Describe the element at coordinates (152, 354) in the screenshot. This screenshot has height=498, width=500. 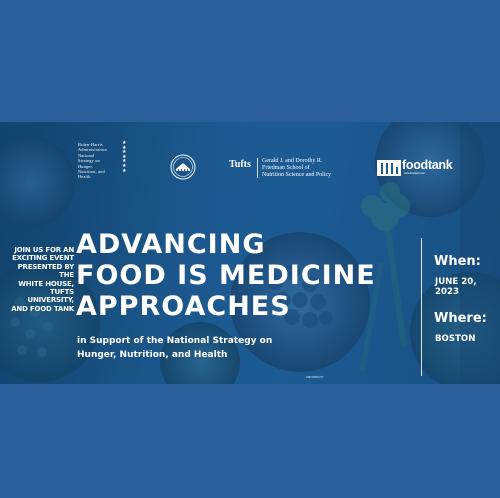
I see `subtitle-line: Hunger, Nutrition, and Health` at that location.